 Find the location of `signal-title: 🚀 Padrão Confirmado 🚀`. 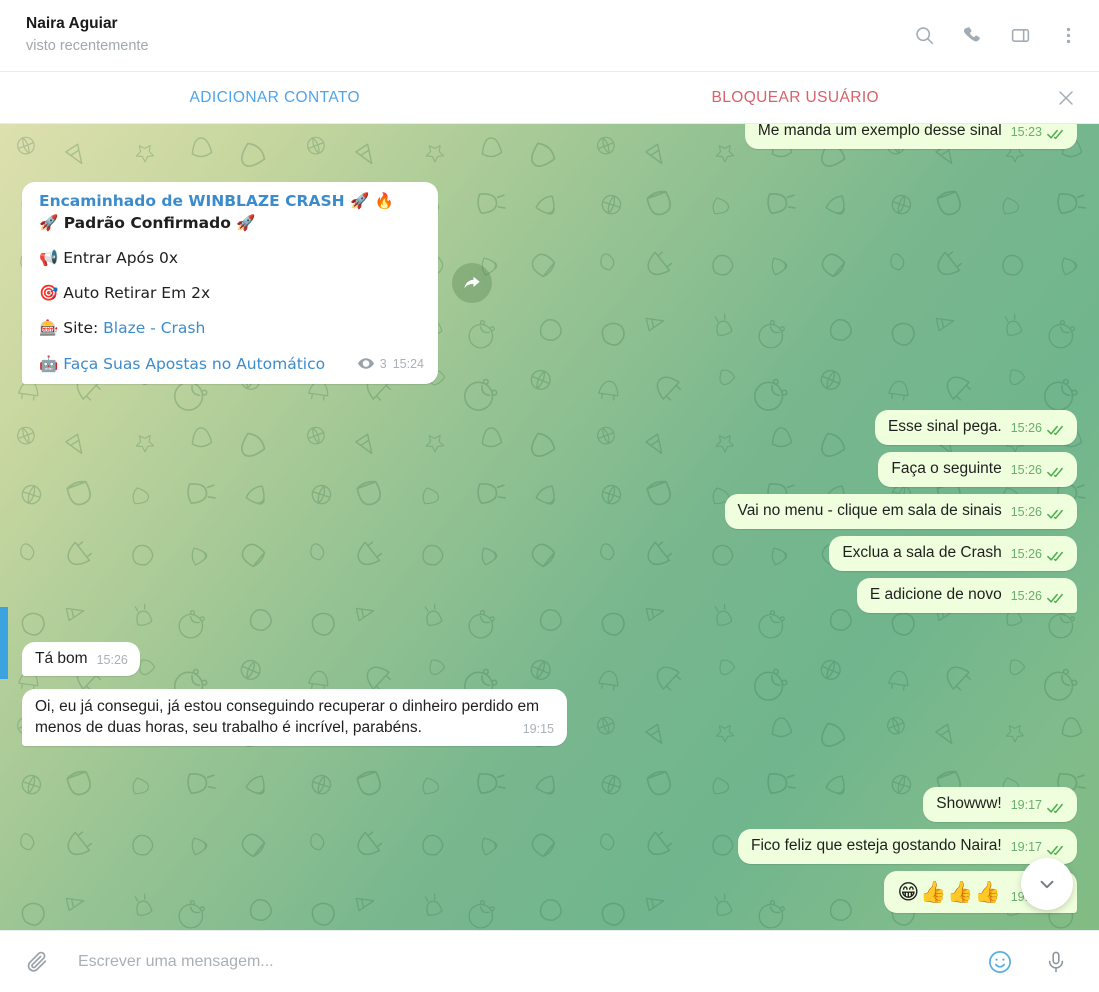

signal-title: 🚀 Padrão Confirmado 🚀 is located at coordinates (147, 222).